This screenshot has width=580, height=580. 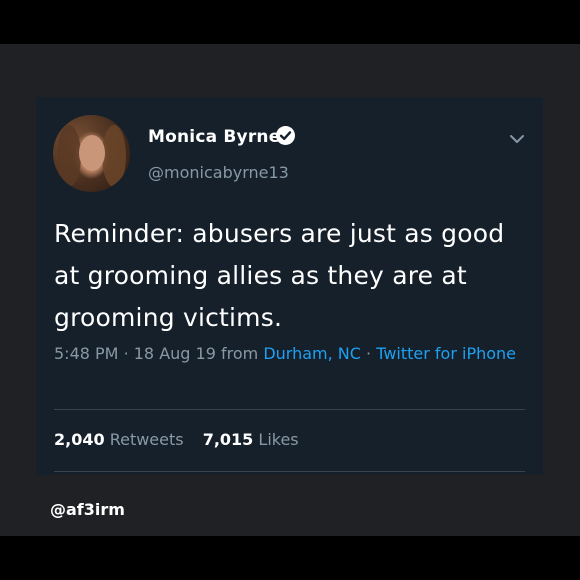 What do you see at coordinates (168, 317) in the screenshot?
I see `tweet-text-line: grooming victims.` at bounding box center [168, 317].